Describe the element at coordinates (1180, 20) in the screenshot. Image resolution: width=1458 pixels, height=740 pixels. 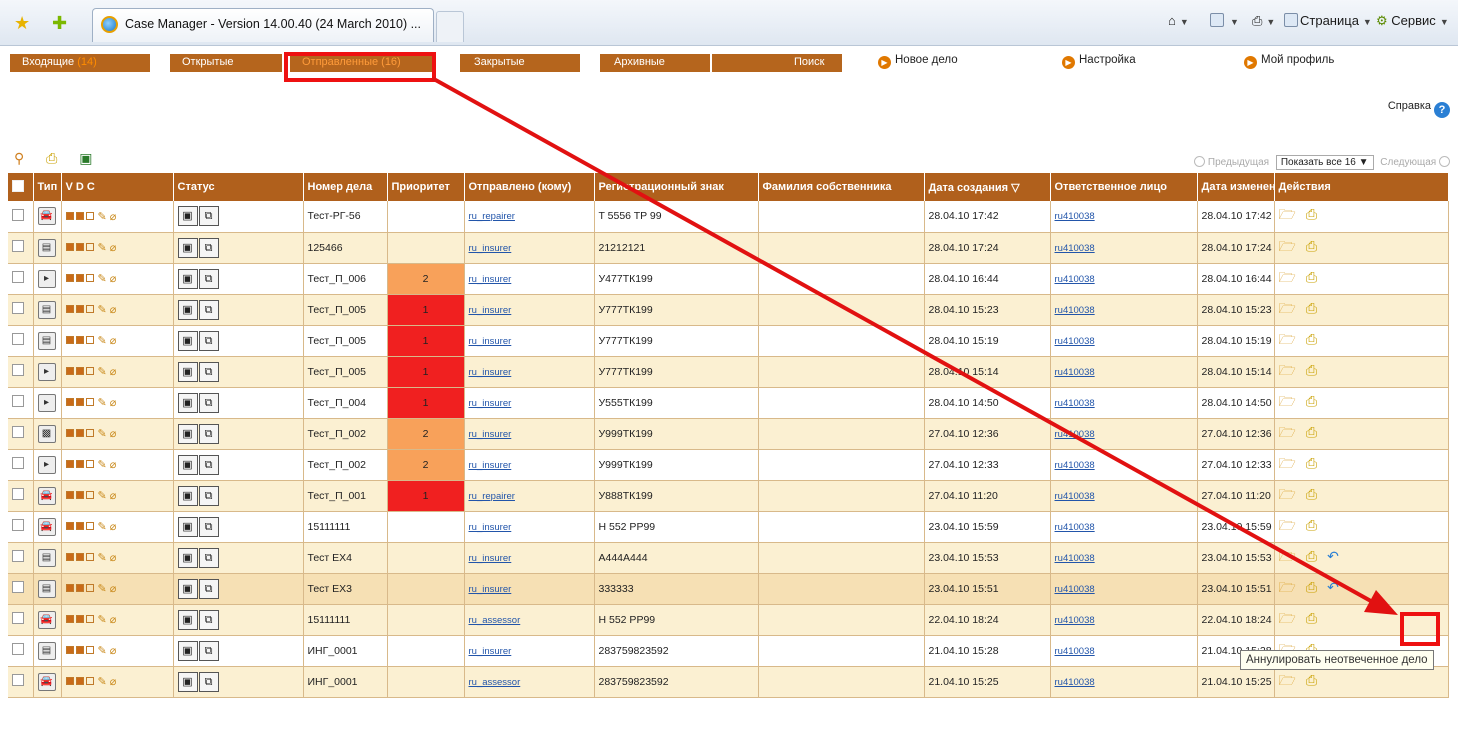
I see `home-icon: ⌂ ▼` at that location.